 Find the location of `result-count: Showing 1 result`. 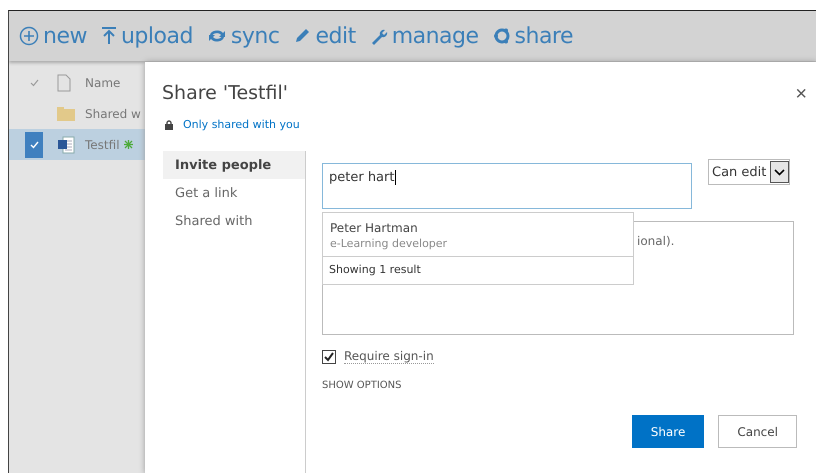

result-count: Showing 1 result is located at coordinates (375, 270).